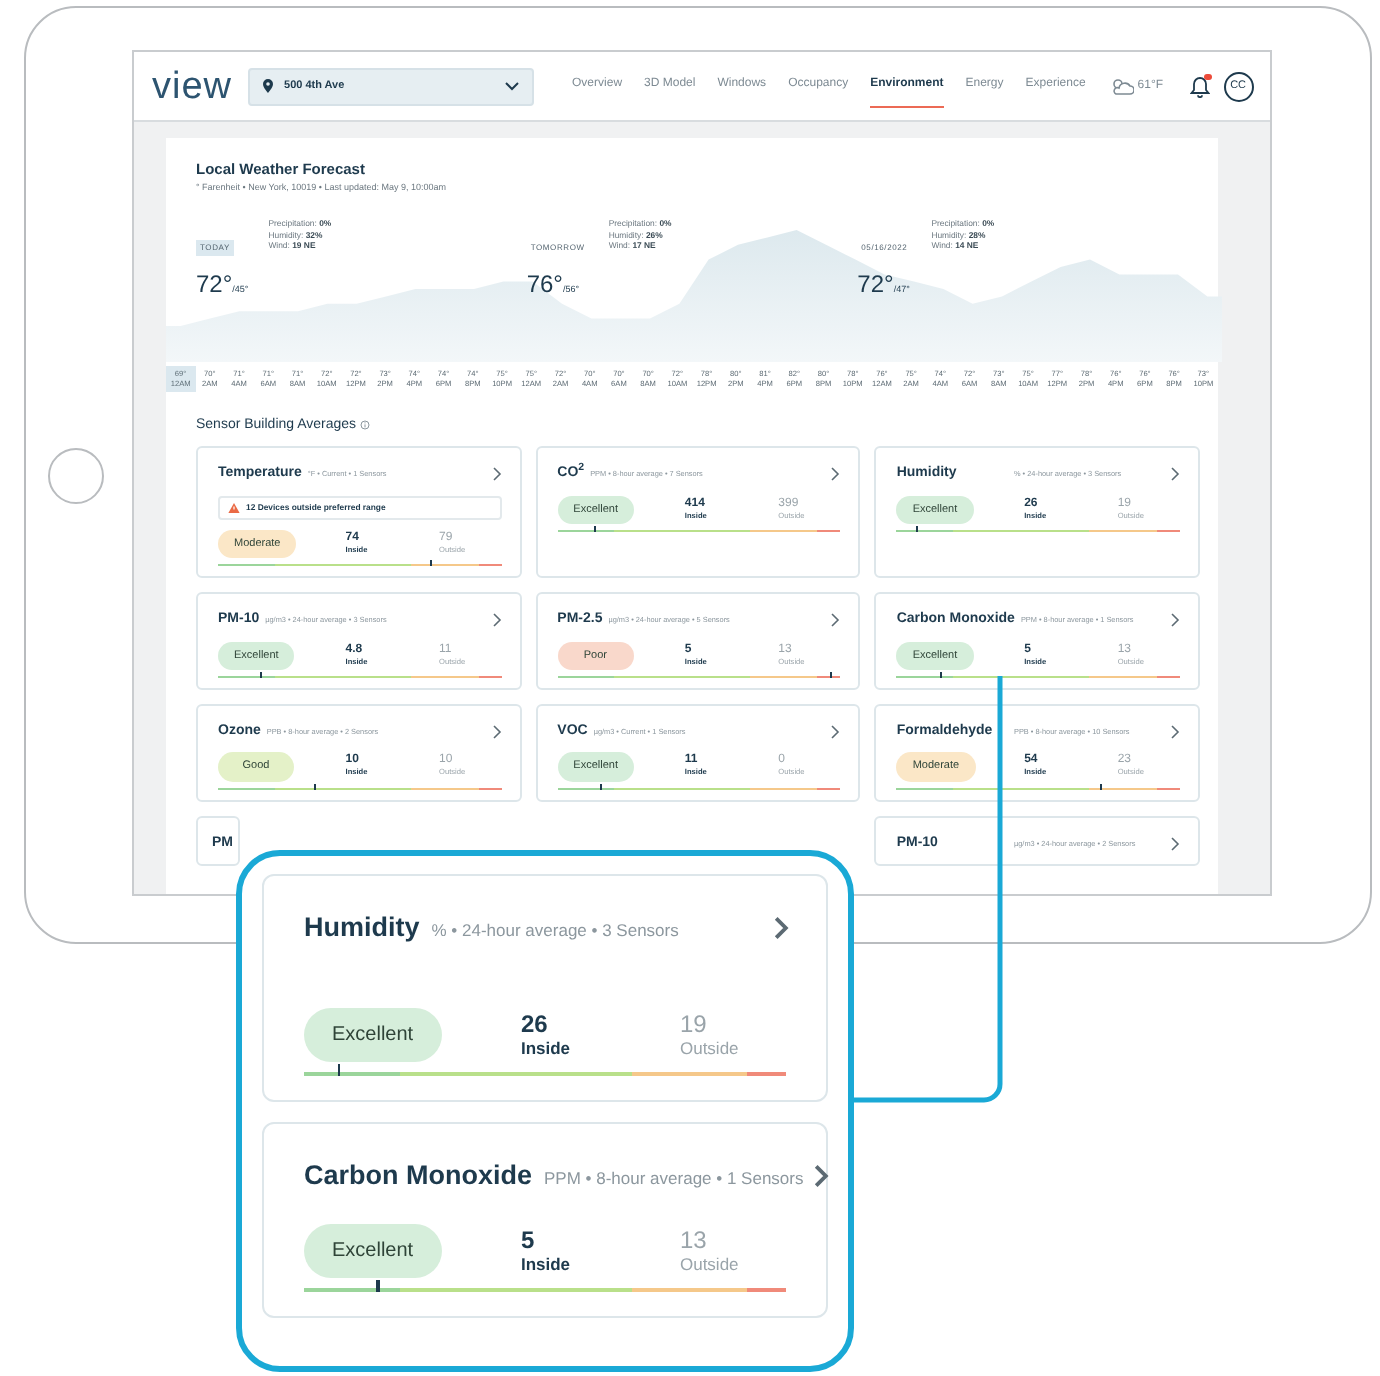  What do you see at coordinates (694, 1025) in the screenshot?
I see `outside-value: 19` at bounding box center [694, 1025].